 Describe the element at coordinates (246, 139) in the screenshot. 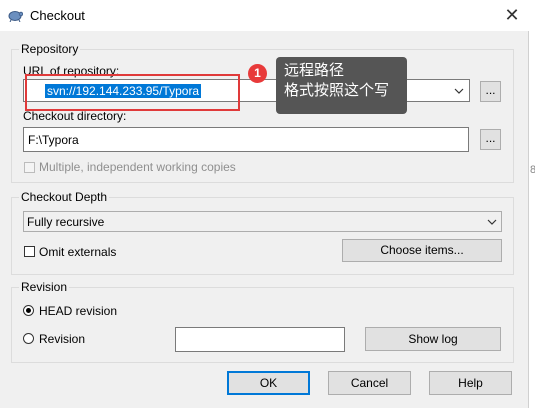

I see `checkout-directory-input: F:\Typora` at that location.